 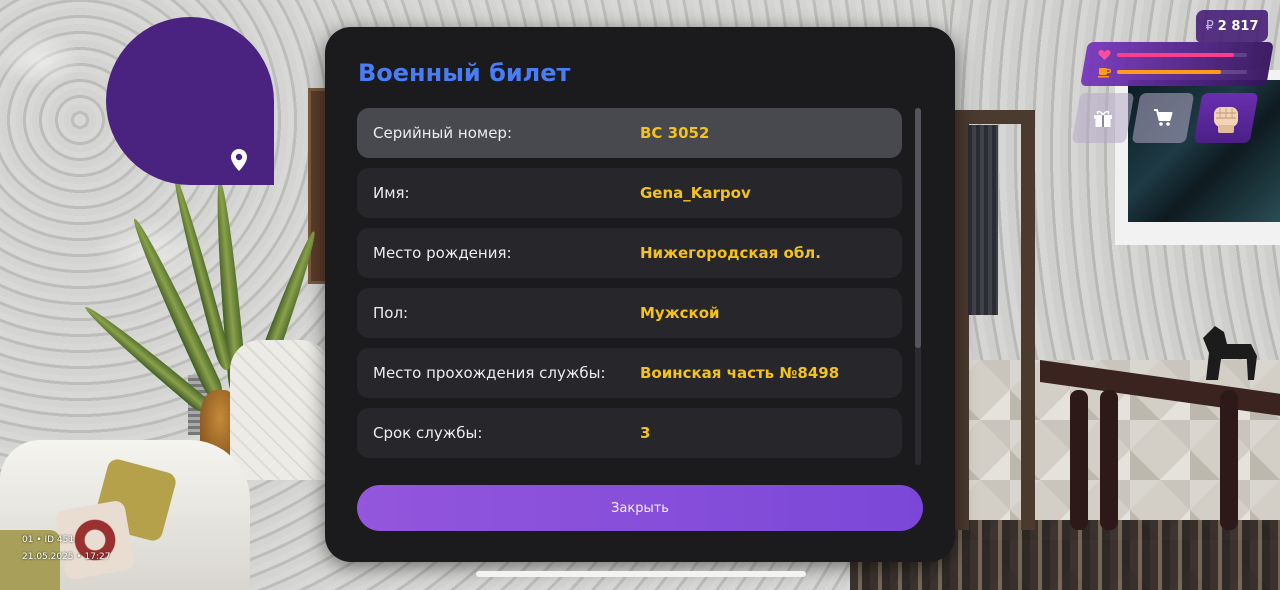 I want to click on info-row-gender: Пол: Мужской, so click(x=629, y=313).